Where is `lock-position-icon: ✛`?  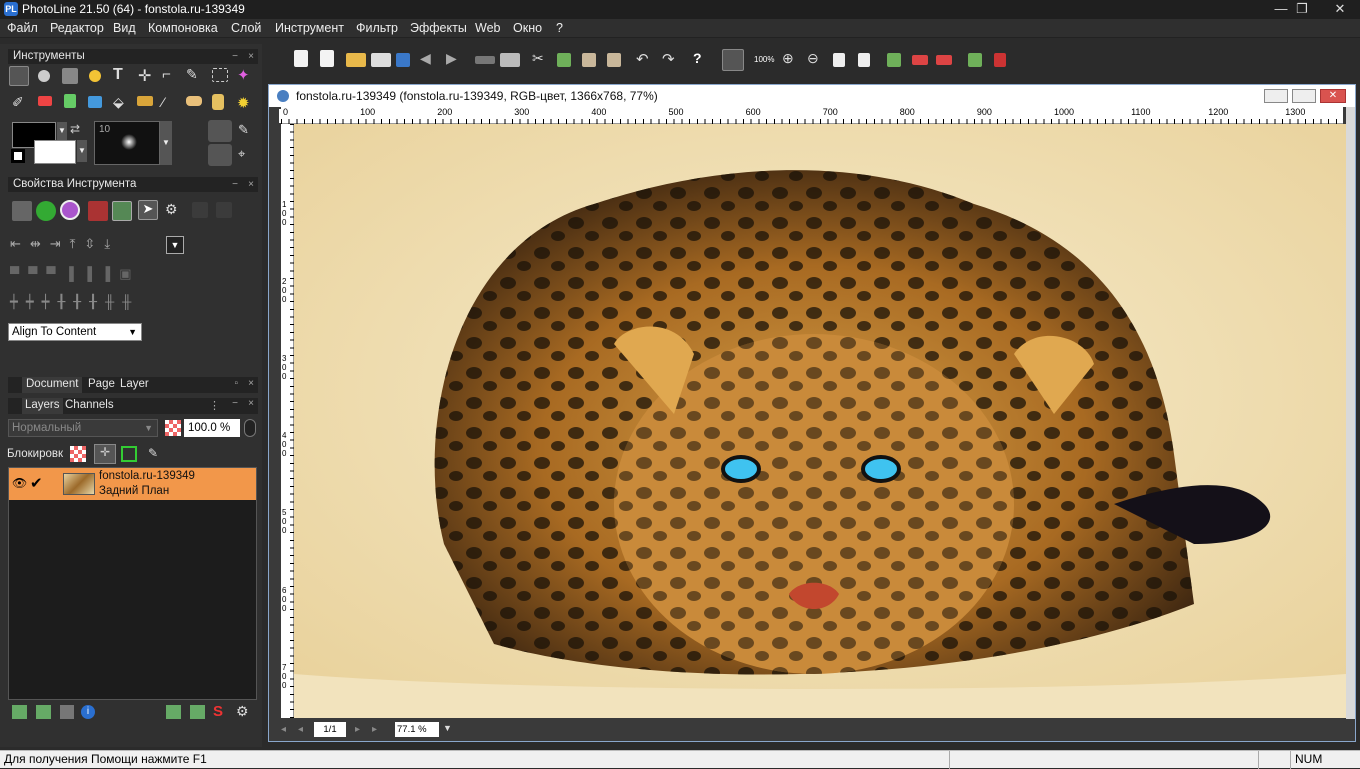 lock-position-icon: ✛ is located at coordinates (105, 454).